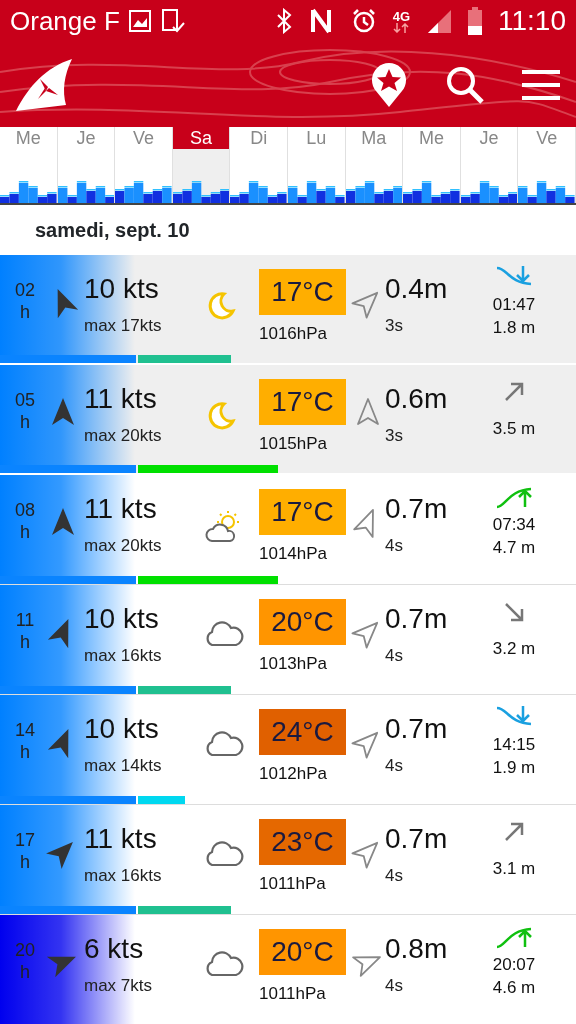  I want to click on gust-speed: max 14kts, so click(123, 766).